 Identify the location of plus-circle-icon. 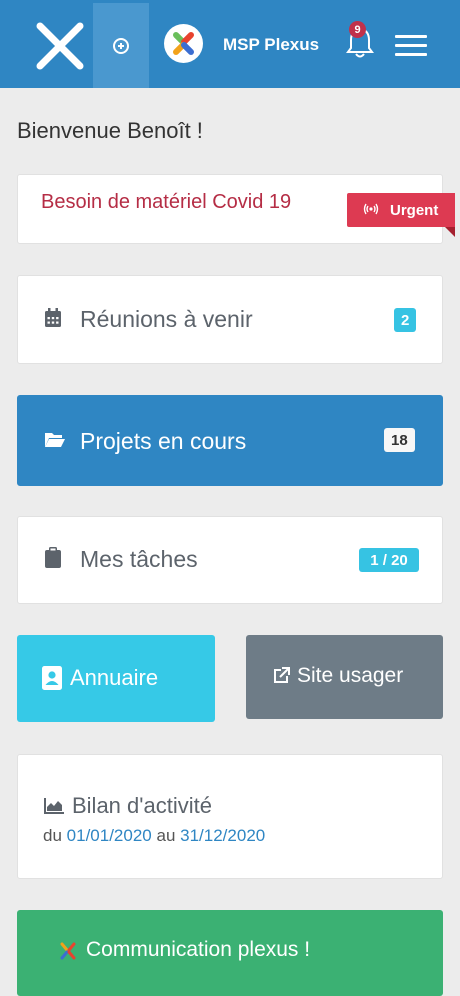
(121, 45).